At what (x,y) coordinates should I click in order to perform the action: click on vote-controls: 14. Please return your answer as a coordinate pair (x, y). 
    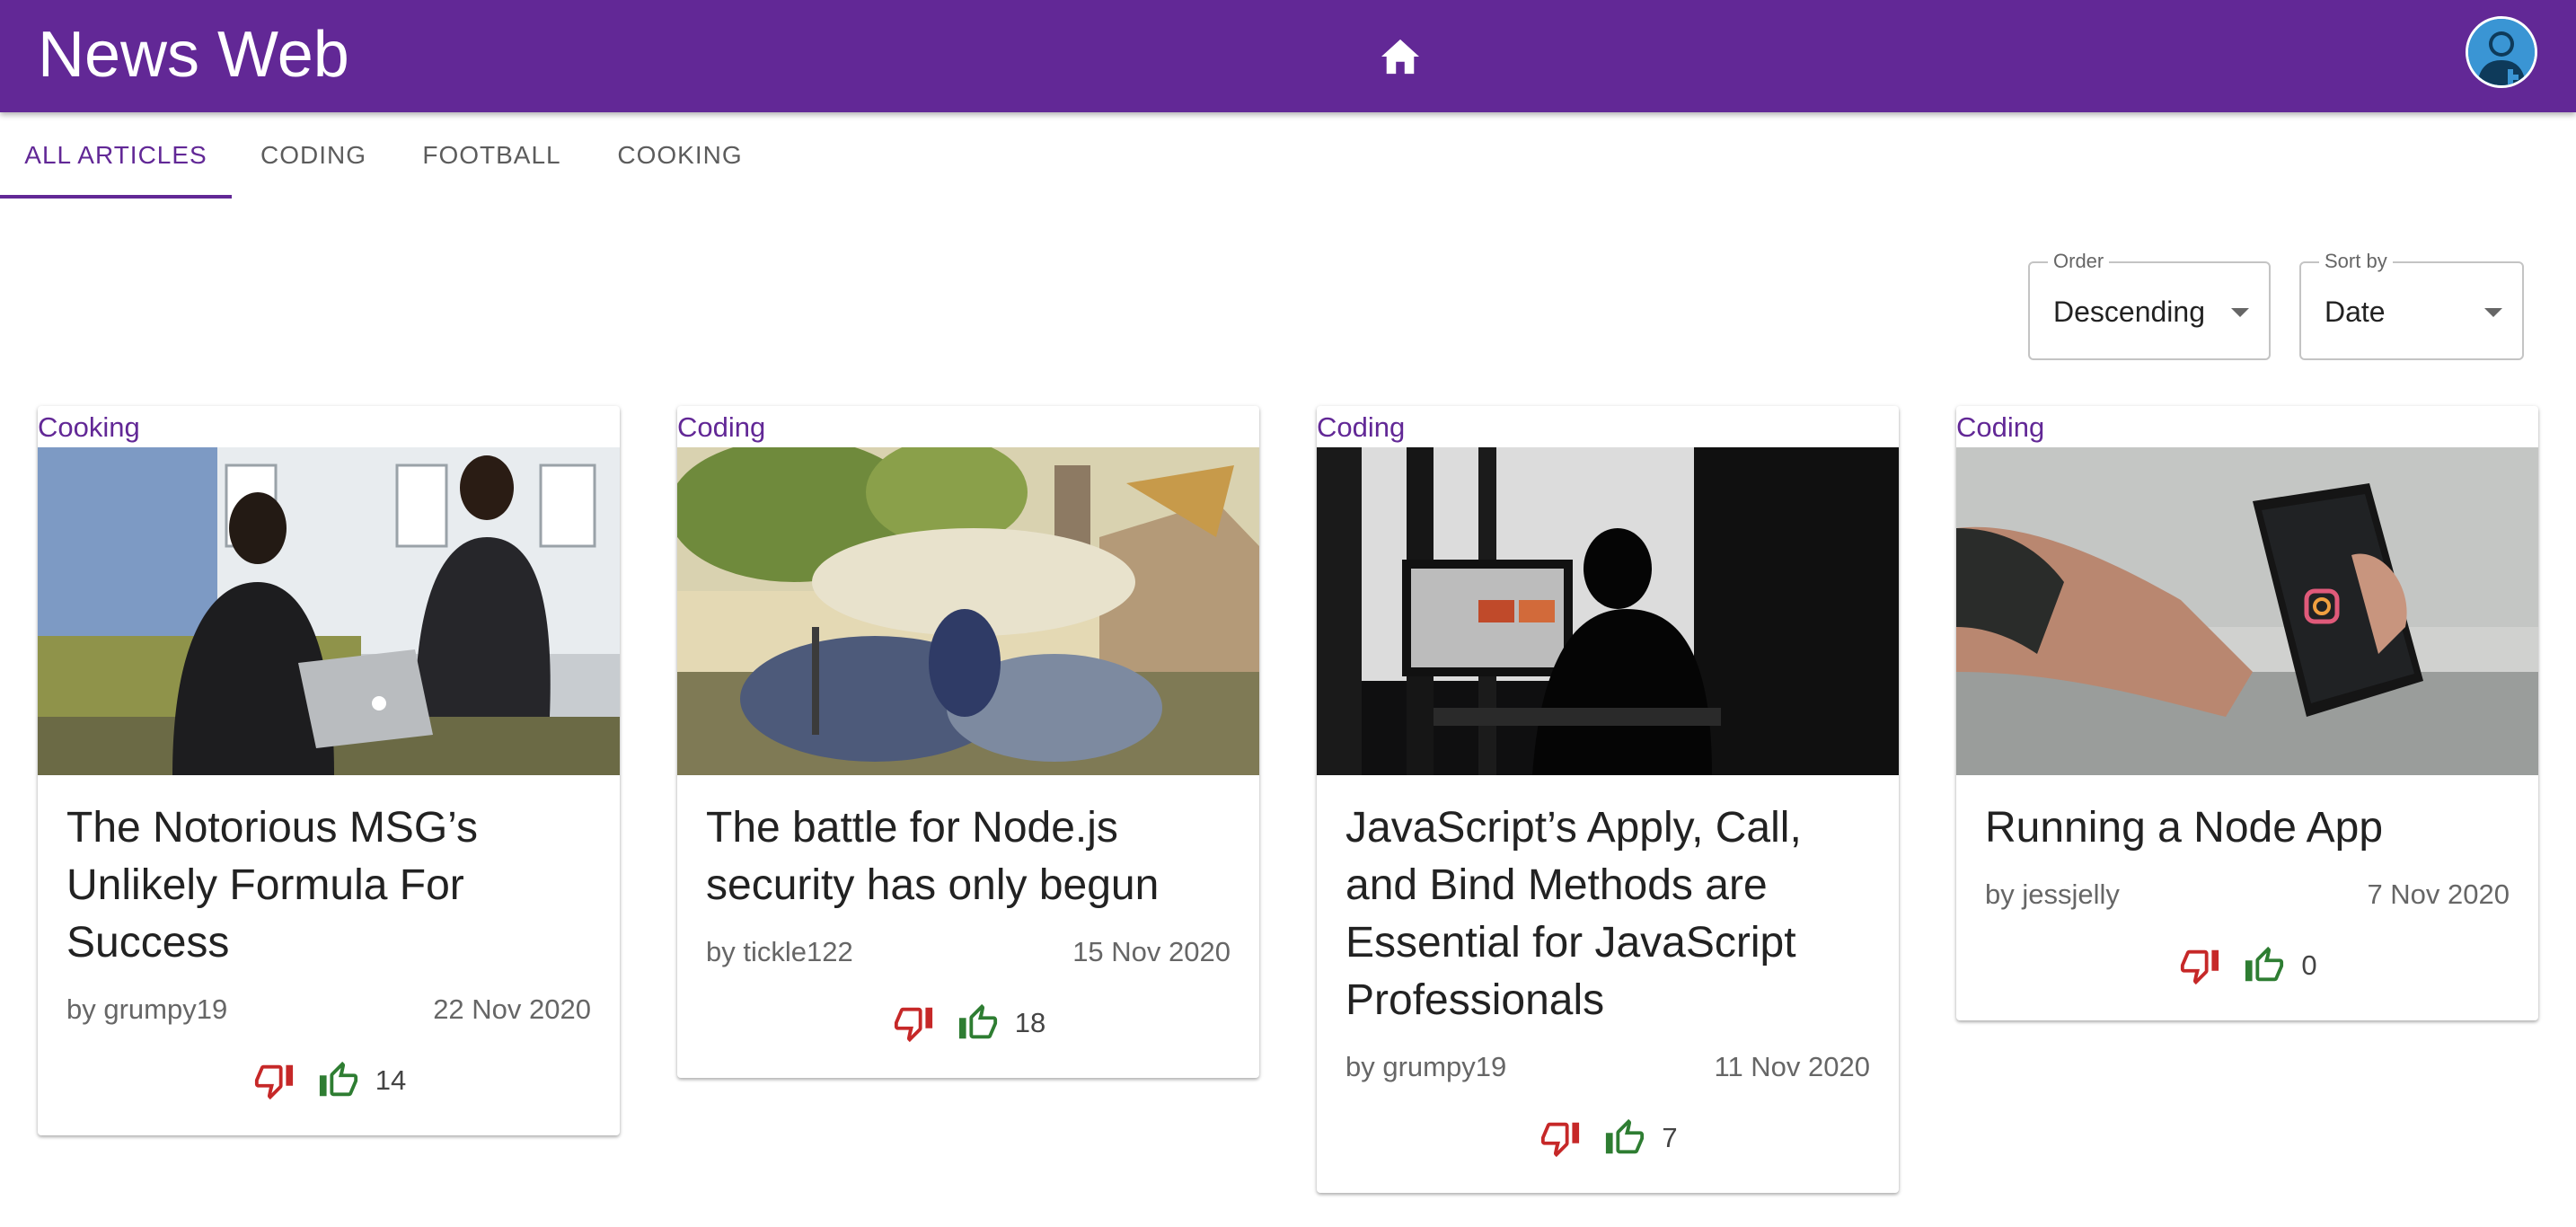
    Looking at the image, I should click on (329, 1080).